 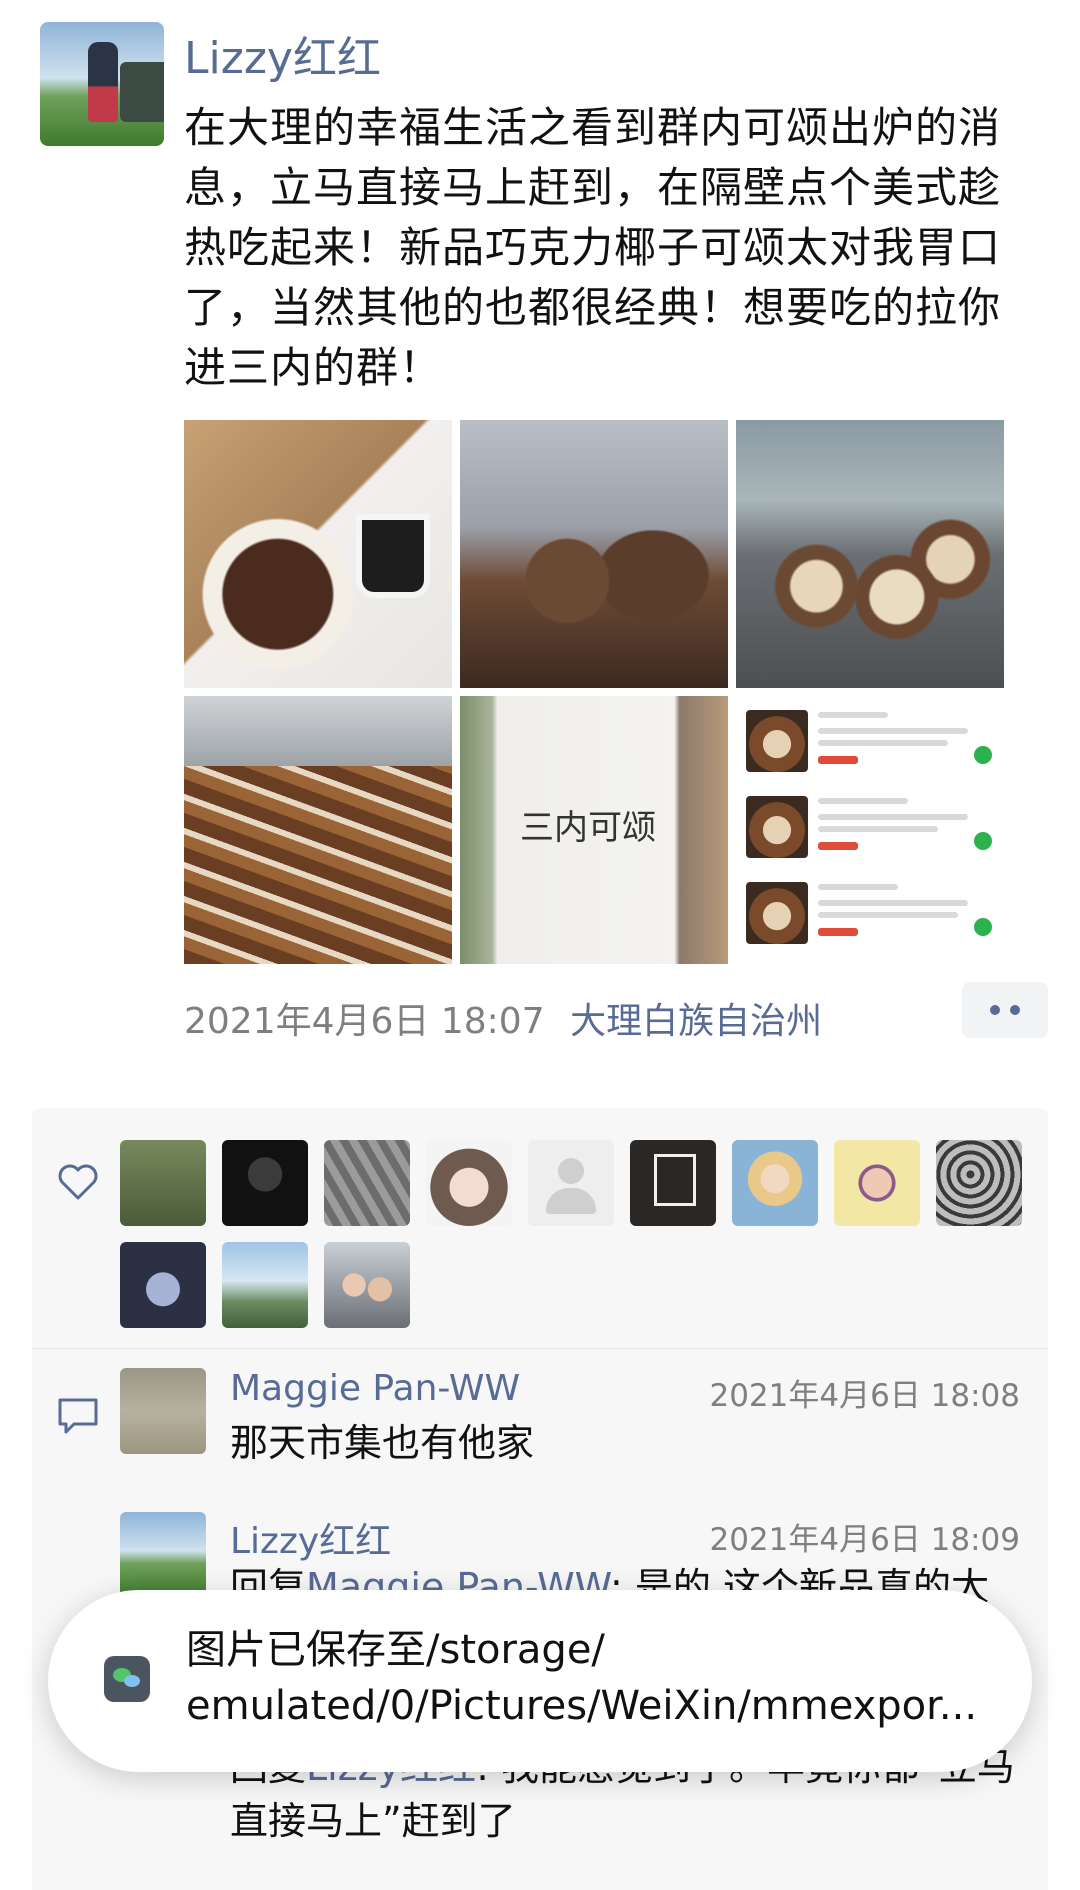 I want to click on toast-line: 图片已保存至/storage/, so click(x=395, y=1650).